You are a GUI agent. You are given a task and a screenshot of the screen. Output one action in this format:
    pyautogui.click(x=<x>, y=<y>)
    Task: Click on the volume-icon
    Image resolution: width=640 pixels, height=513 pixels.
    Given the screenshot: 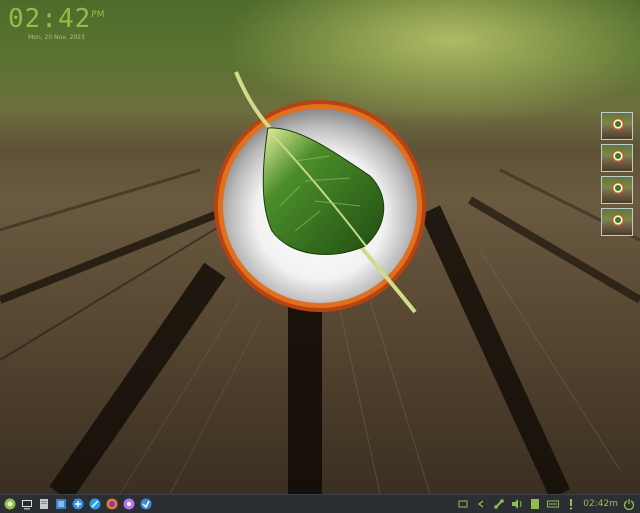 What is the action you would take?
    pyautogui.click(x=517, y=504)
    